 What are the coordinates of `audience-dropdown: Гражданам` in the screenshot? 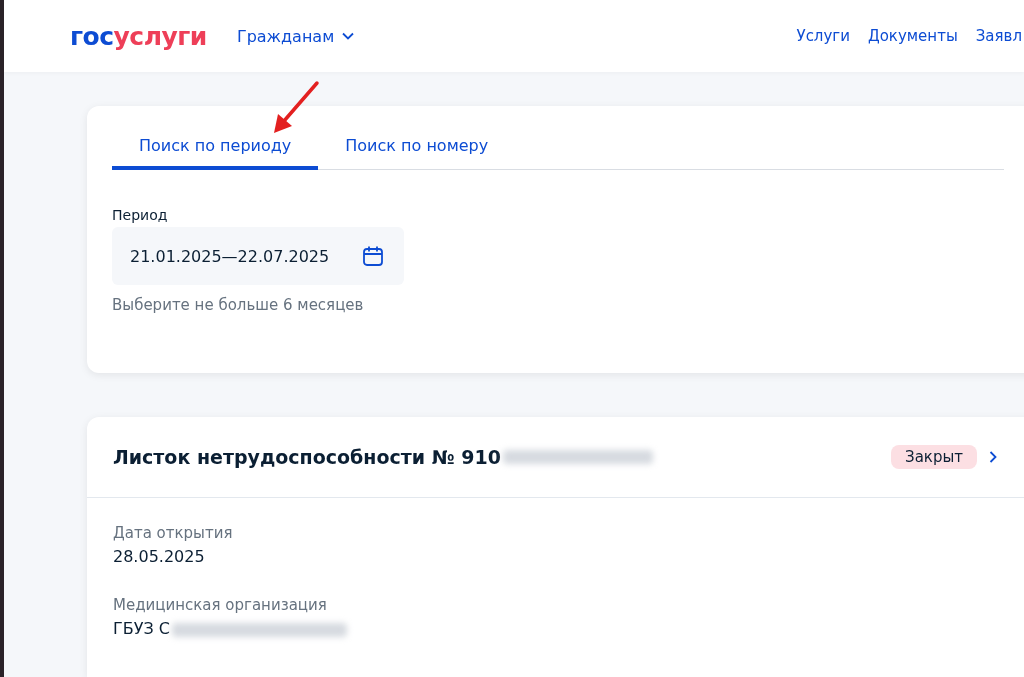 It's located at (295, 36).